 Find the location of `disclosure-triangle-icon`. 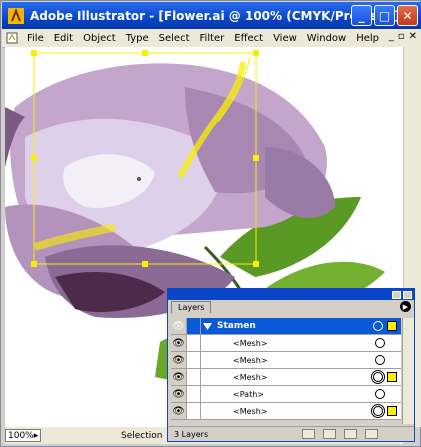

disclosure-triangle-icon is located at coordinates (207, 326).